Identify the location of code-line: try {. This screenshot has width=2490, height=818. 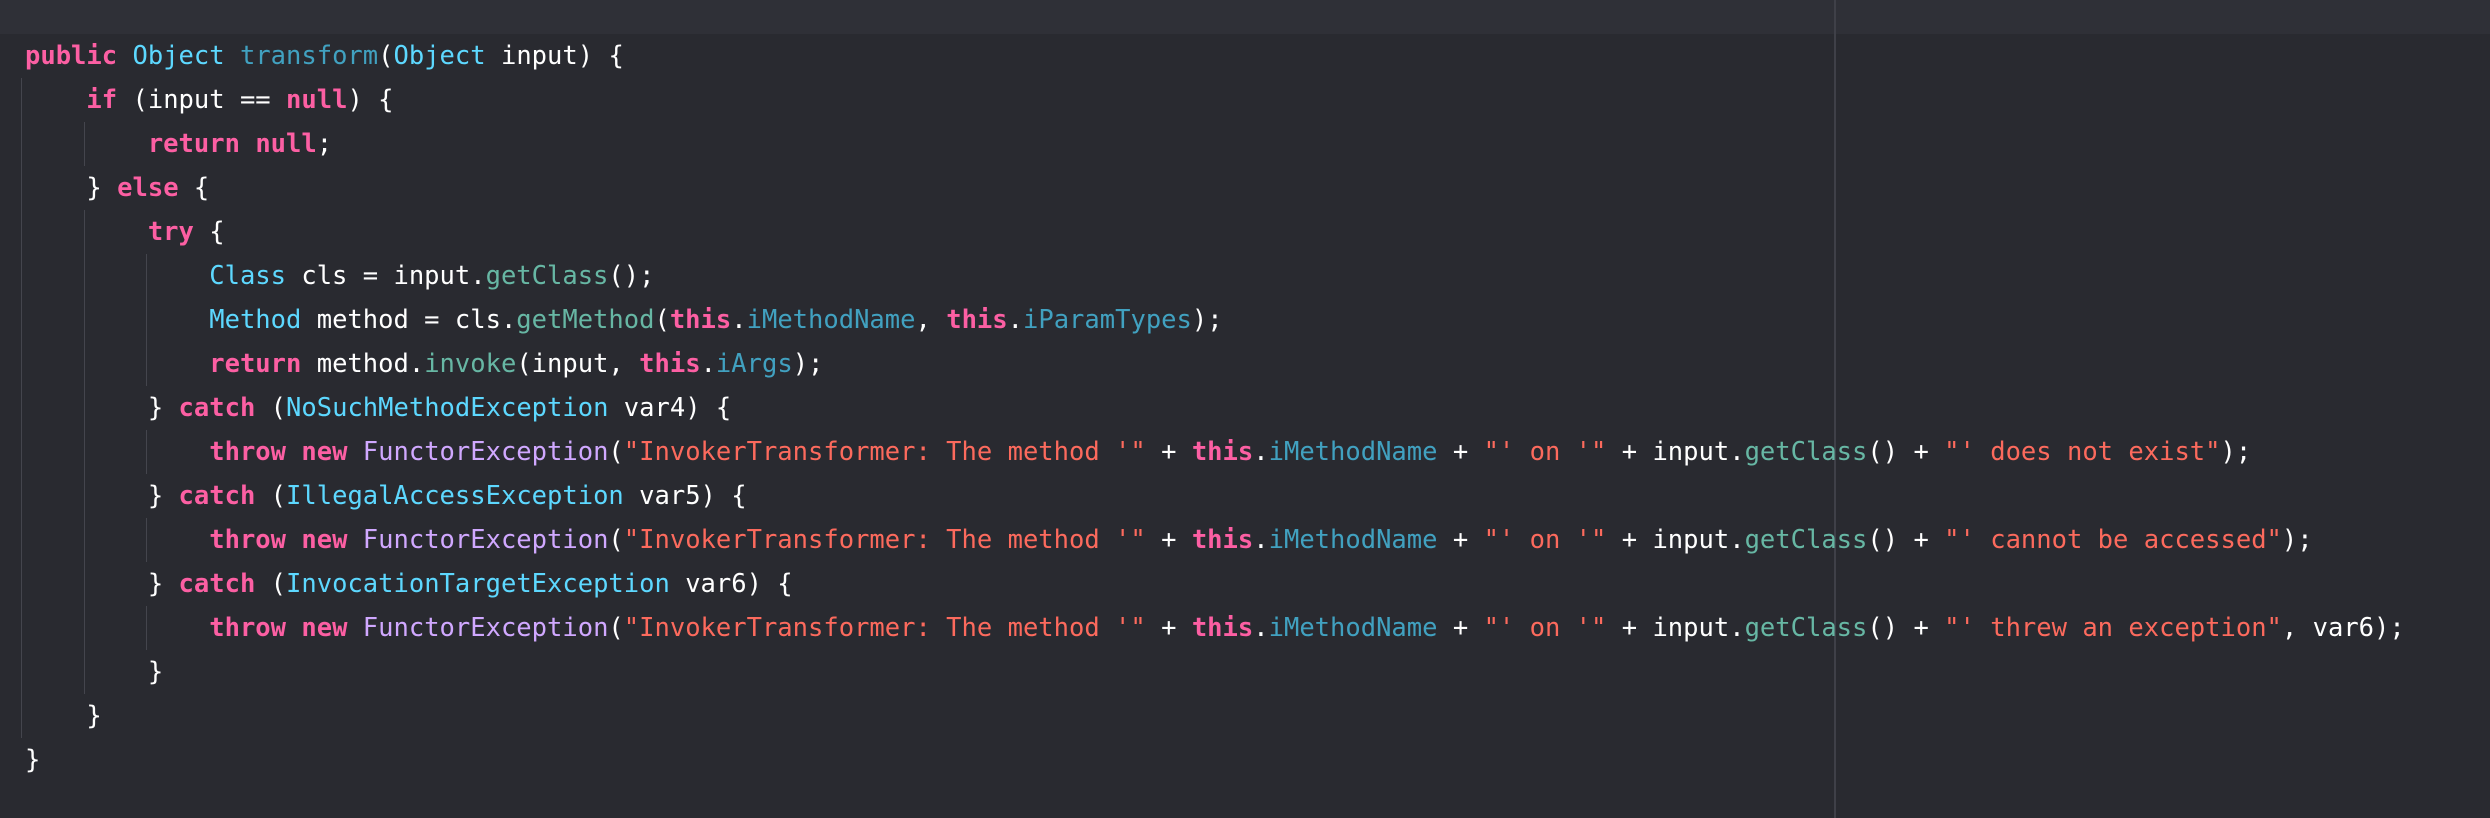
(1213, 232).